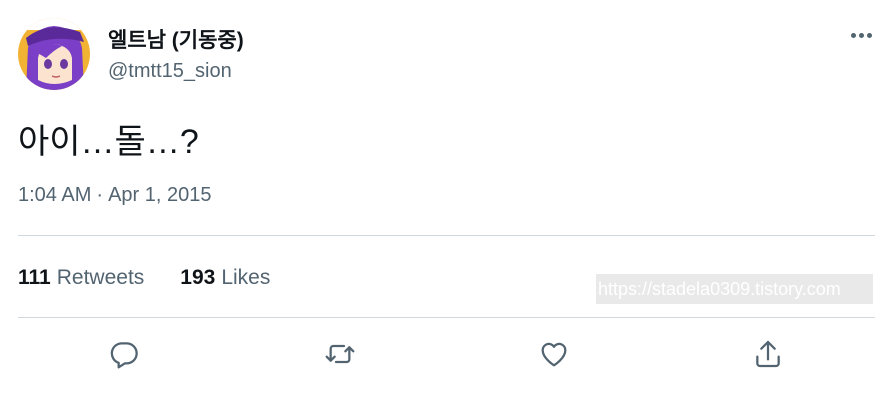 The height and width of the screenshot is (409, 894). I want to click on share-icon, so click(768, 354).